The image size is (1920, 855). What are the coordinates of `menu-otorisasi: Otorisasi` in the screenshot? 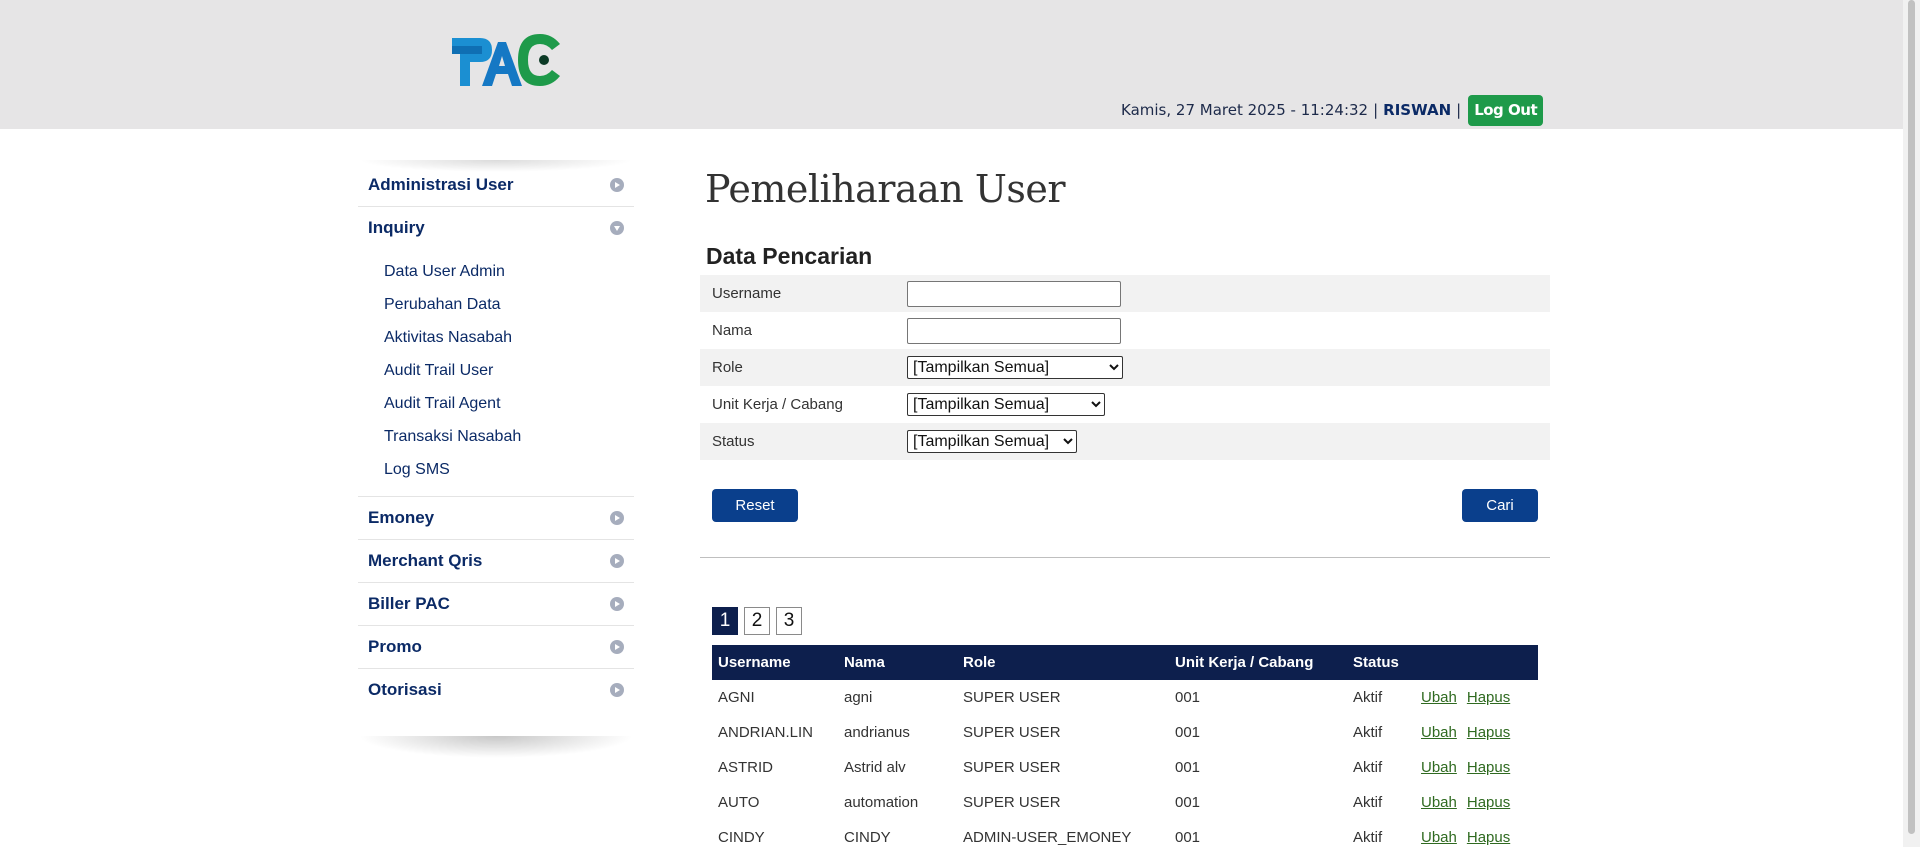 It's located at (496, 690).